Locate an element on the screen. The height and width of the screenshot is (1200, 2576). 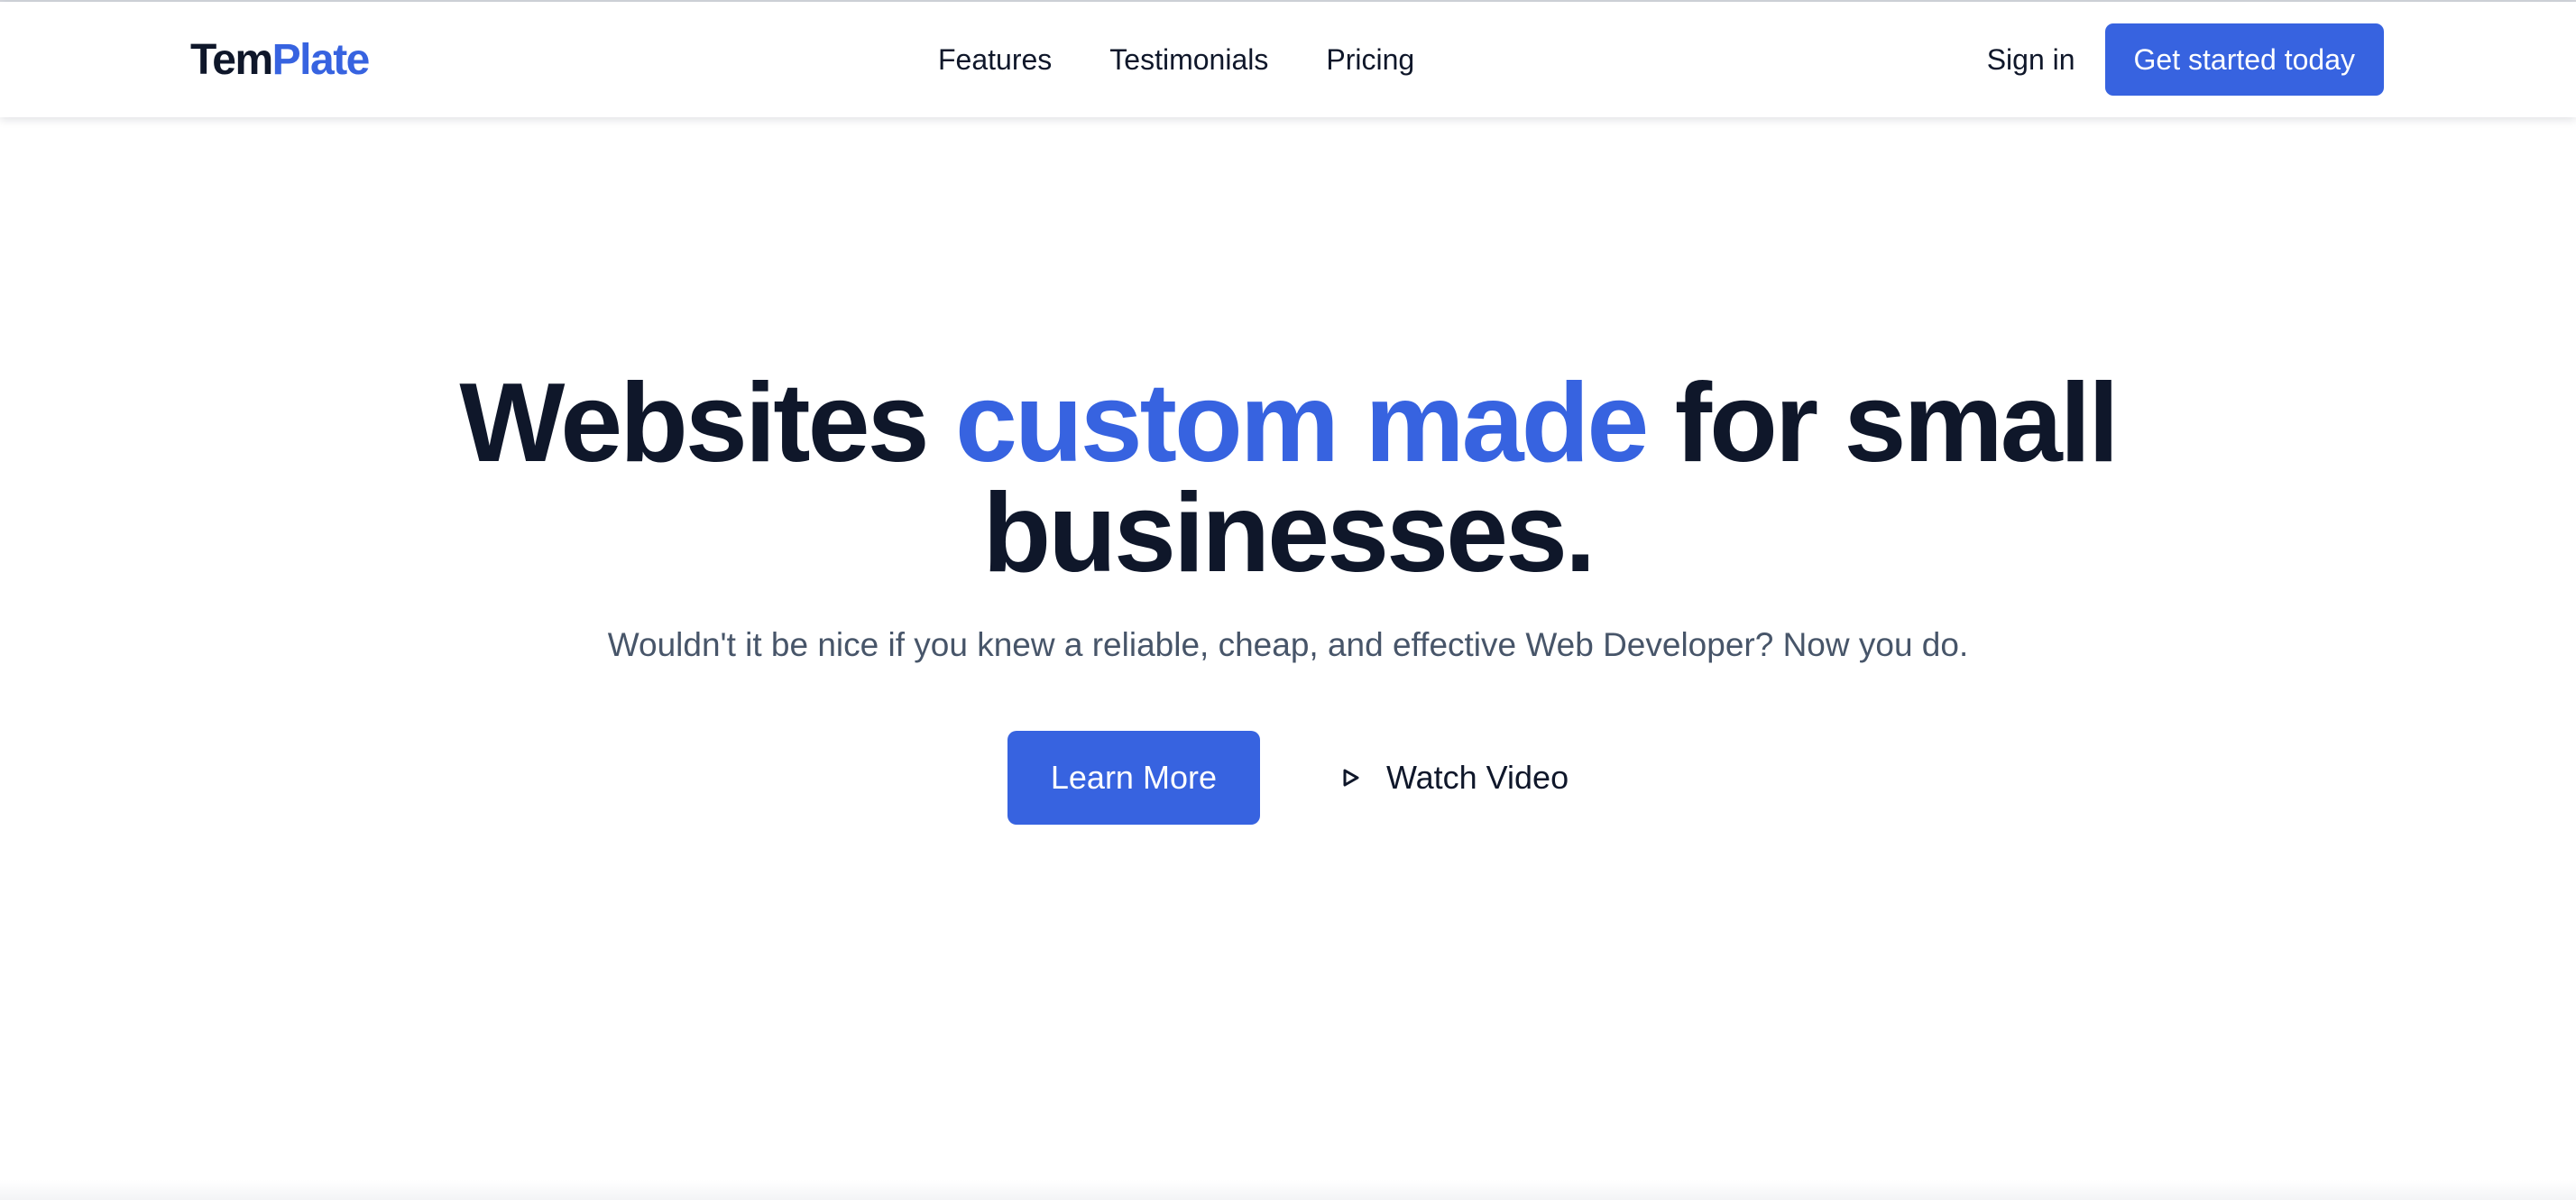
headline-accent: custom made is located at coordinates (1302, 423).